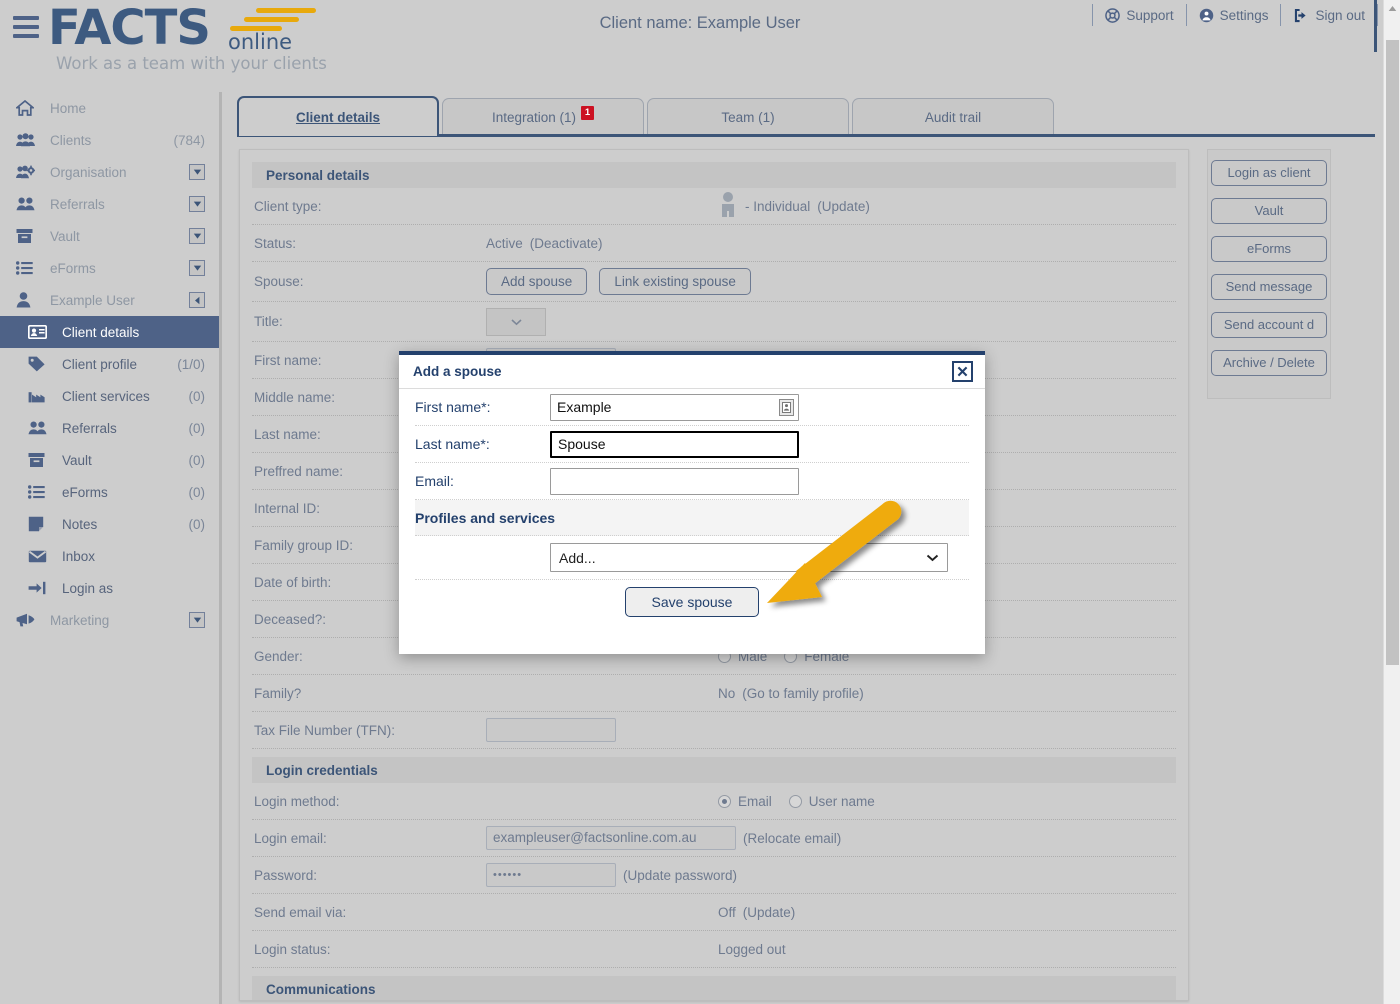 This screenshot has height=1004, width=1400. I want to click on sidebar-item-label: eForms, so click(85, 492).